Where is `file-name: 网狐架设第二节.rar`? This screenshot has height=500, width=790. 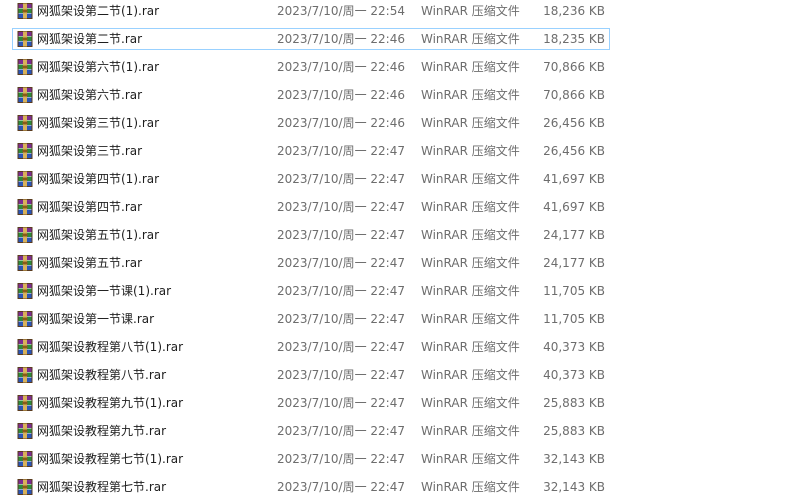 file-name: 网狐架设第二节.rar is located at coordinates (90, 39).